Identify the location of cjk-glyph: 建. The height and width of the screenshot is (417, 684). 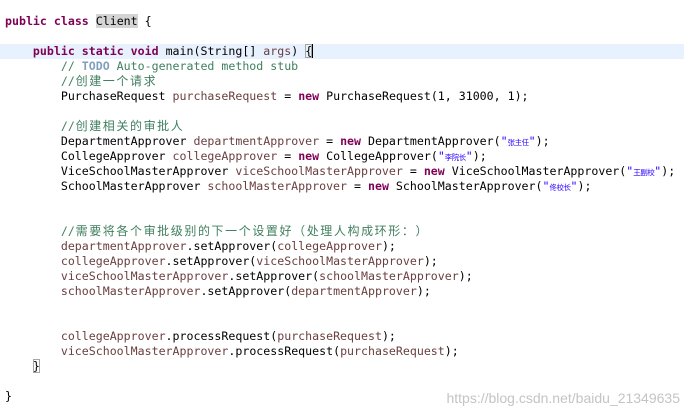
(95, 126).